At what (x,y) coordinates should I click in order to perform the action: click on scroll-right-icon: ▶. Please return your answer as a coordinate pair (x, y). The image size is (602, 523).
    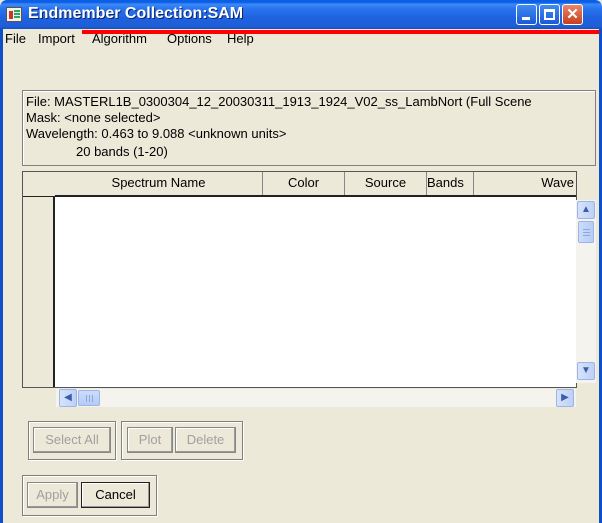
    Looking at the image, I should click on (565, 397).